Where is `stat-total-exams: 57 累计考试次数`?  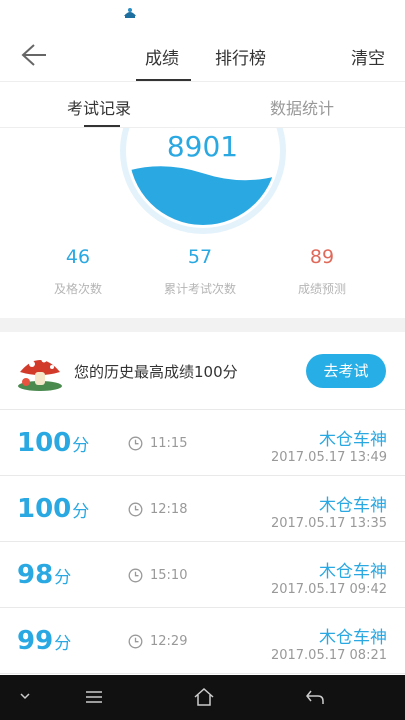 stat-total-exams: 57 累计考试次数 is located at coordinates (200, 271).